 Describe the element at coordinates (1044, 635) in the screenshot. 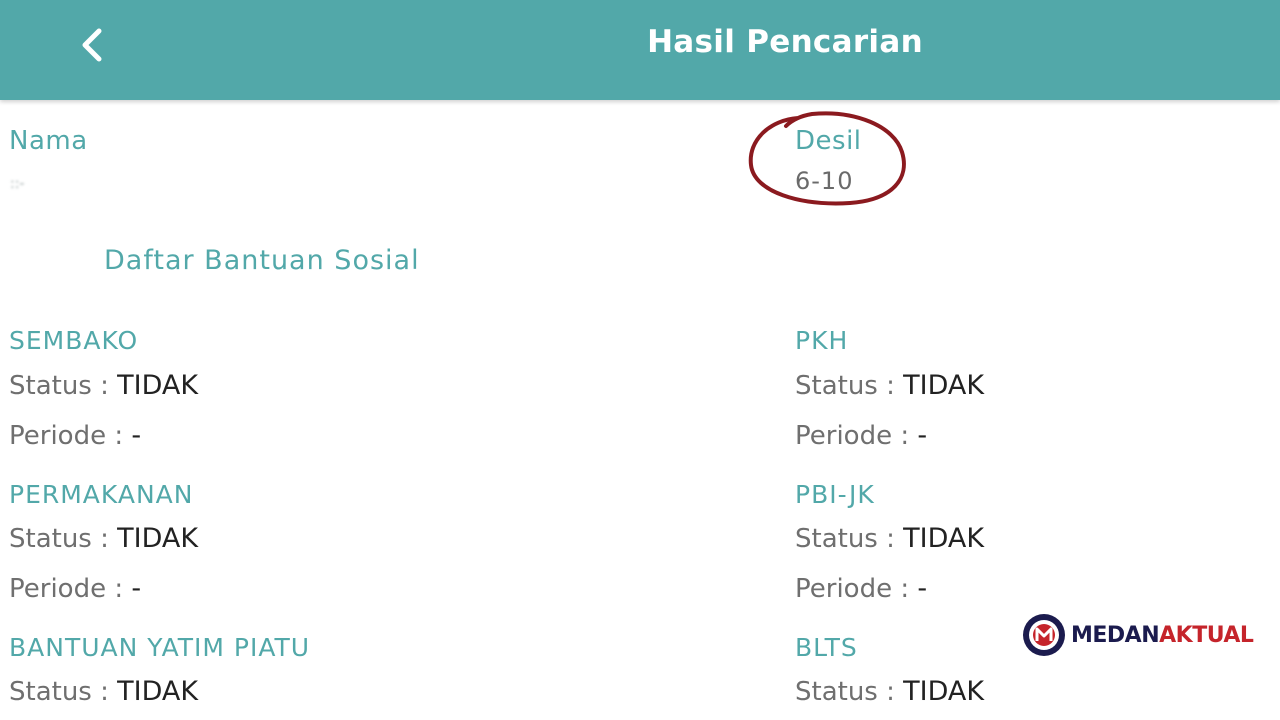

I see `logo-icon` at that location.